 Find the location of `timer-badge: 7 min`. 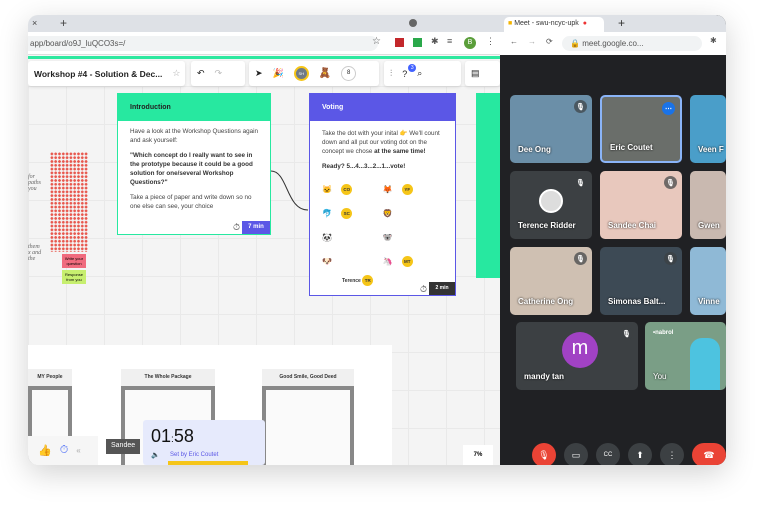

timer-badge: 7 min is located at coordinates (256, 227).